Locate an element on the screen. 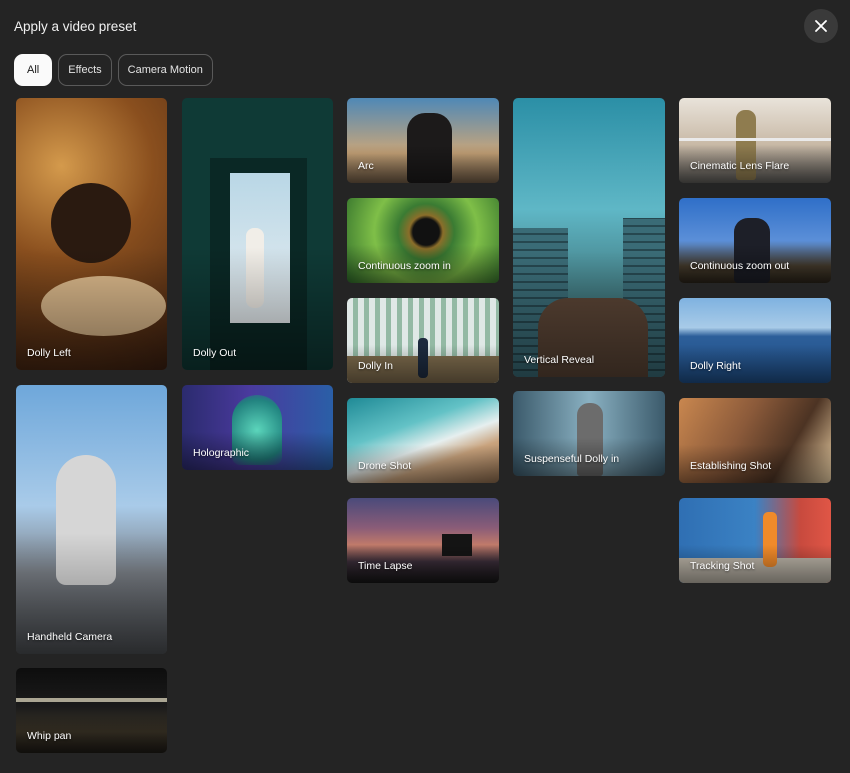 The width and height of the screenshot is (850, 773). preset-card-holographic: Holographic is located at coordinates (257, 427).